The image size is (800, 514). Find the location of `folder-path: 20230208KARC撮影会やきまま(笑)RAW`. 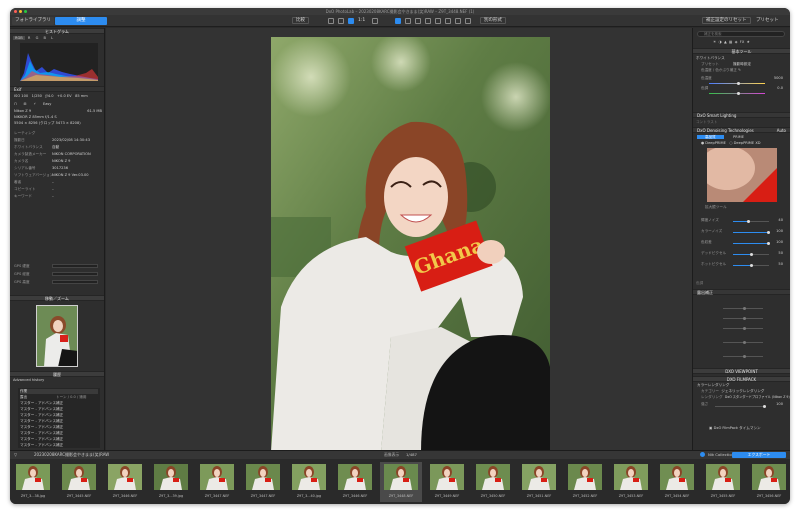

folder-path: 20230208KARC撮影会やきまま(笑)RAW is located at coordinates (71, 455).